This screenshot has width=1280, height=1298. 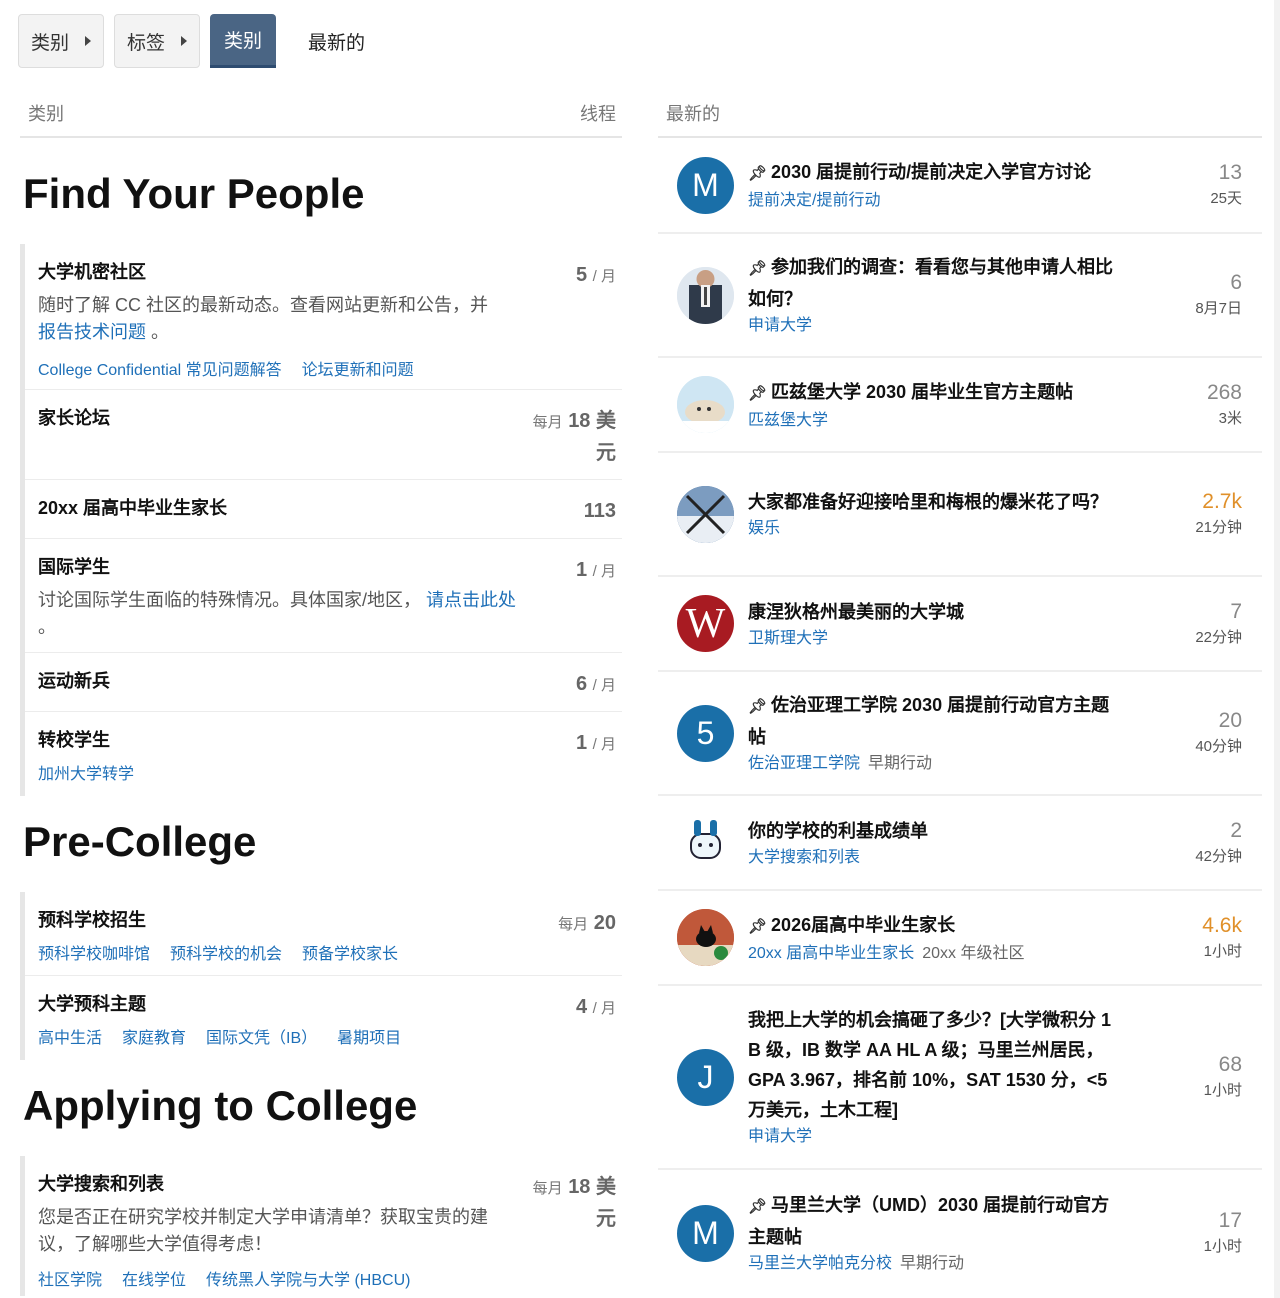 What do you see at coordinates (277, 566) in the screenshot?
I see `category-name: 国际学生` at bounding box center [277, 566].